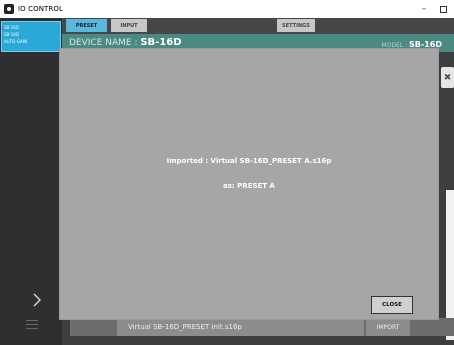 This screenshot has width=454, height=345. I want to click on title-bar: IO CONTROL, so click(227, 9).